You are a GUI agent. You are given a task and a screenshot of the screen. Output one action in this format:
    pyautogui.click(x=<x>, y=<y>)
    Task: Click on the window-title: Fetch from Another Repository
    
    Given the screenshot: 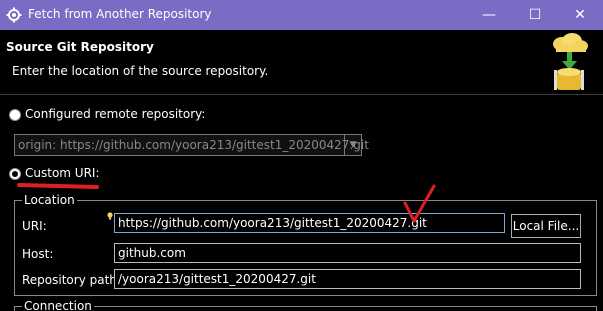 What is the action you would take?
    pyautogui.click(x=120, y=14)
    